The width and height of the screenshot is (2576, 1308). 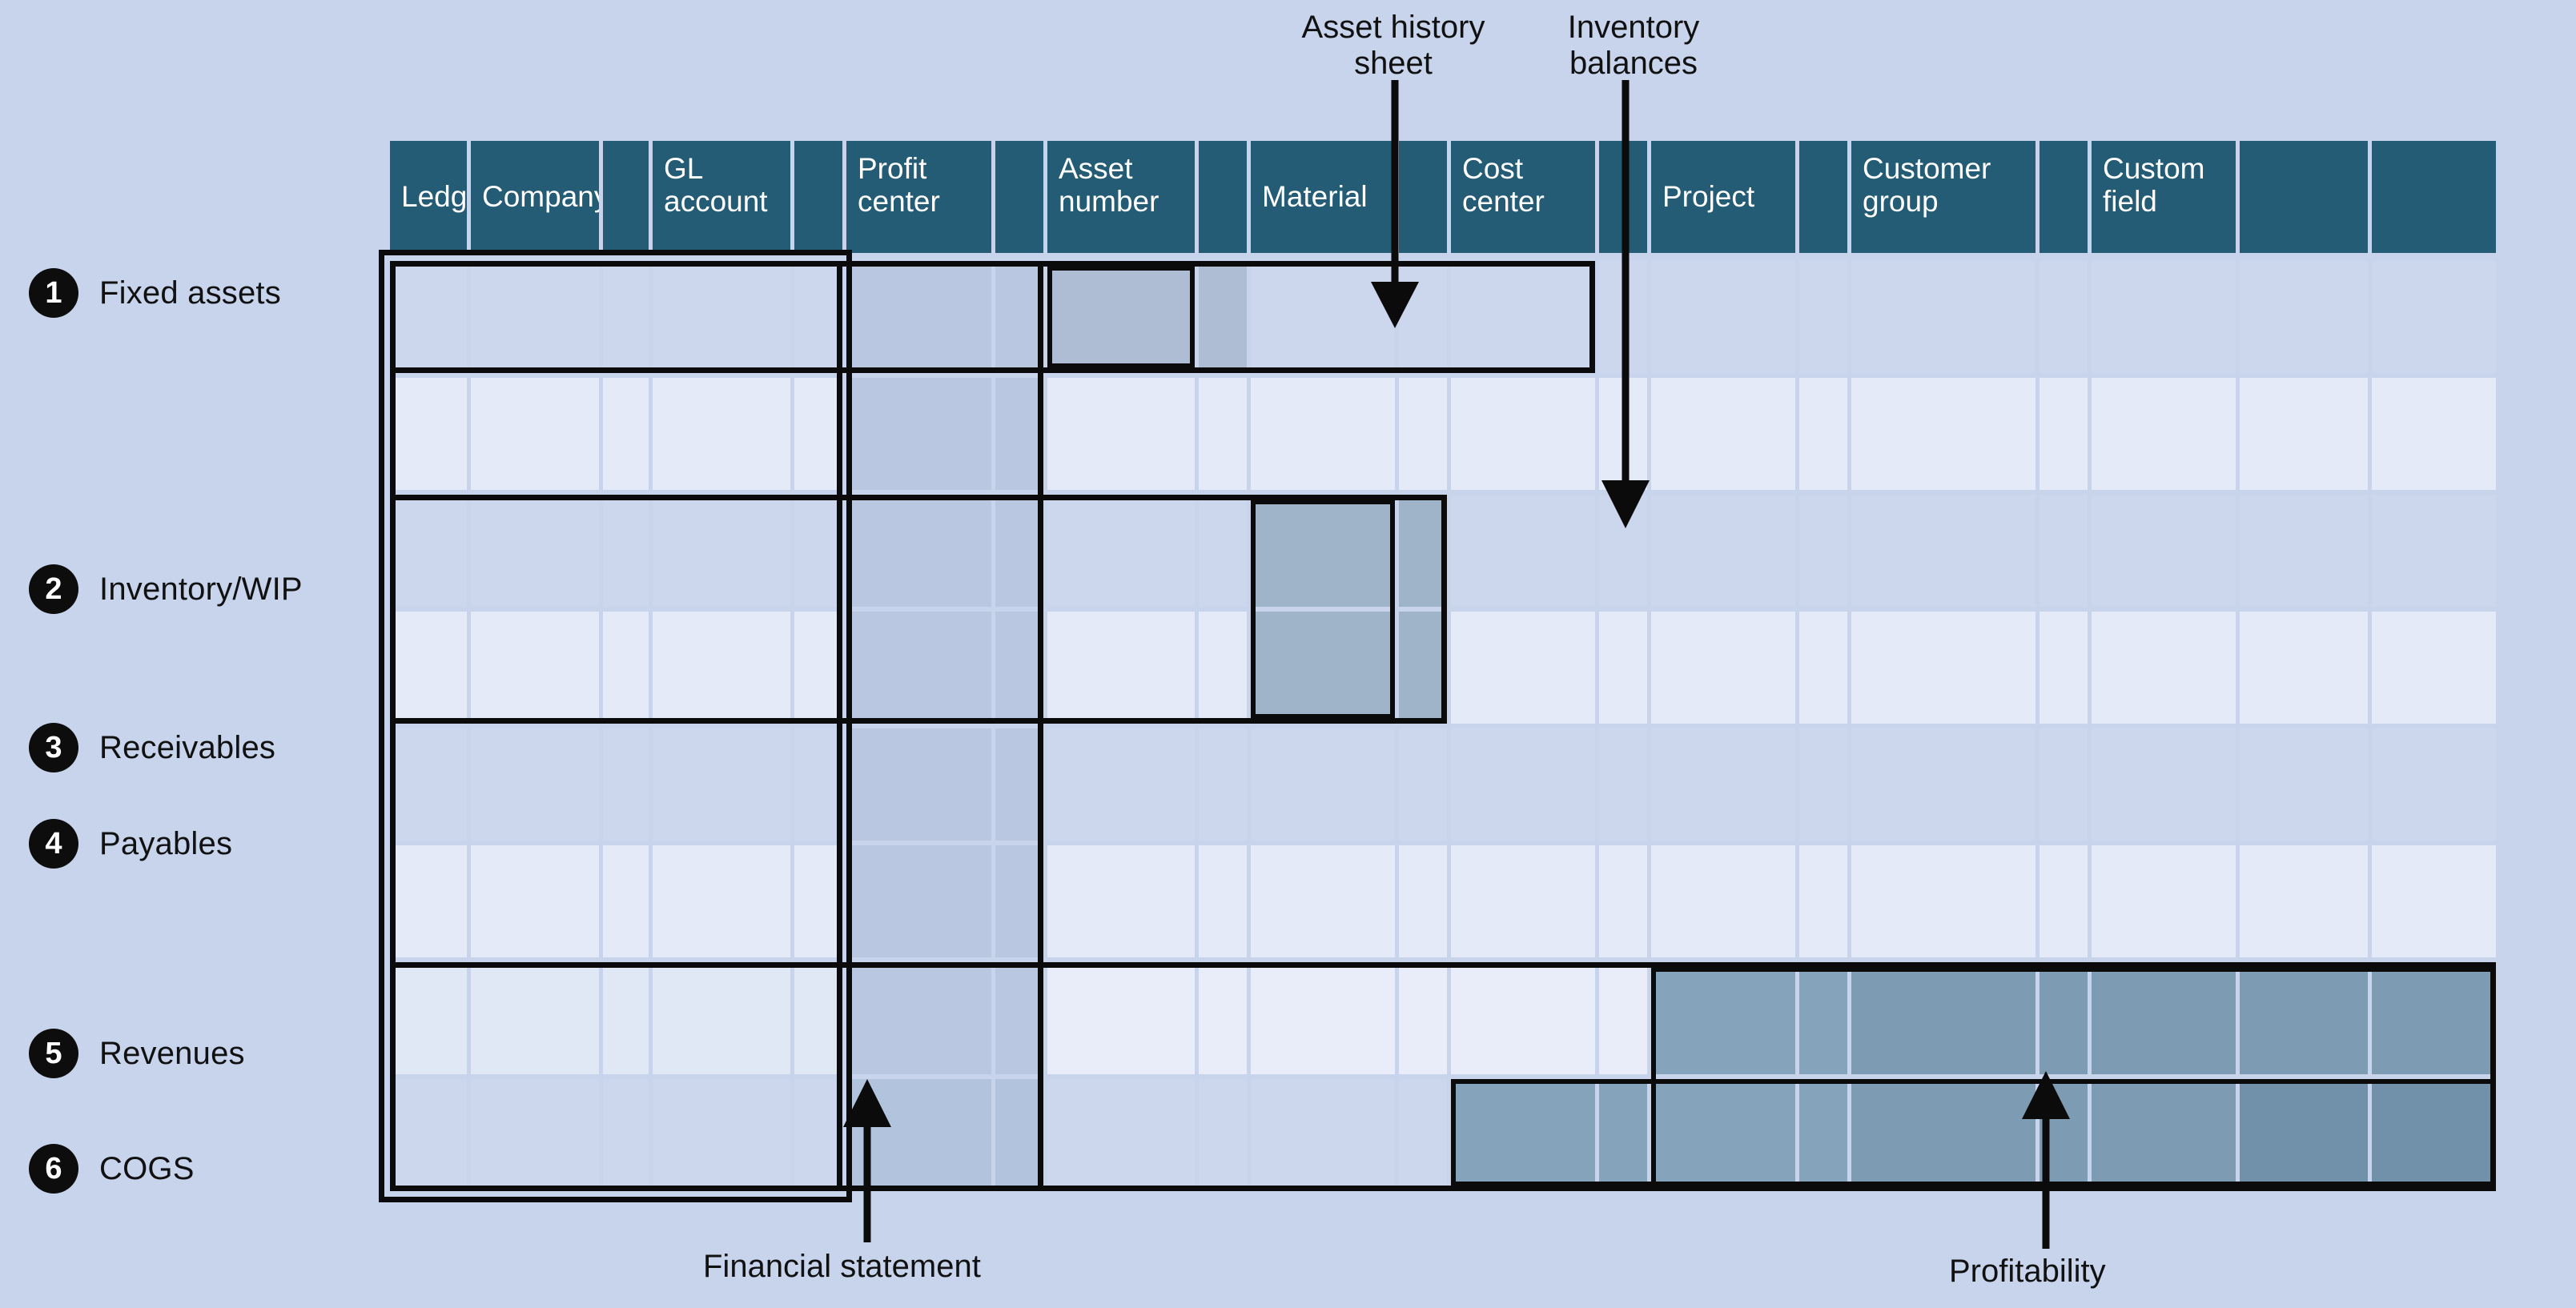 I want to click on callout-financial-statement: Financial statement, so click(x=842, y=1266).